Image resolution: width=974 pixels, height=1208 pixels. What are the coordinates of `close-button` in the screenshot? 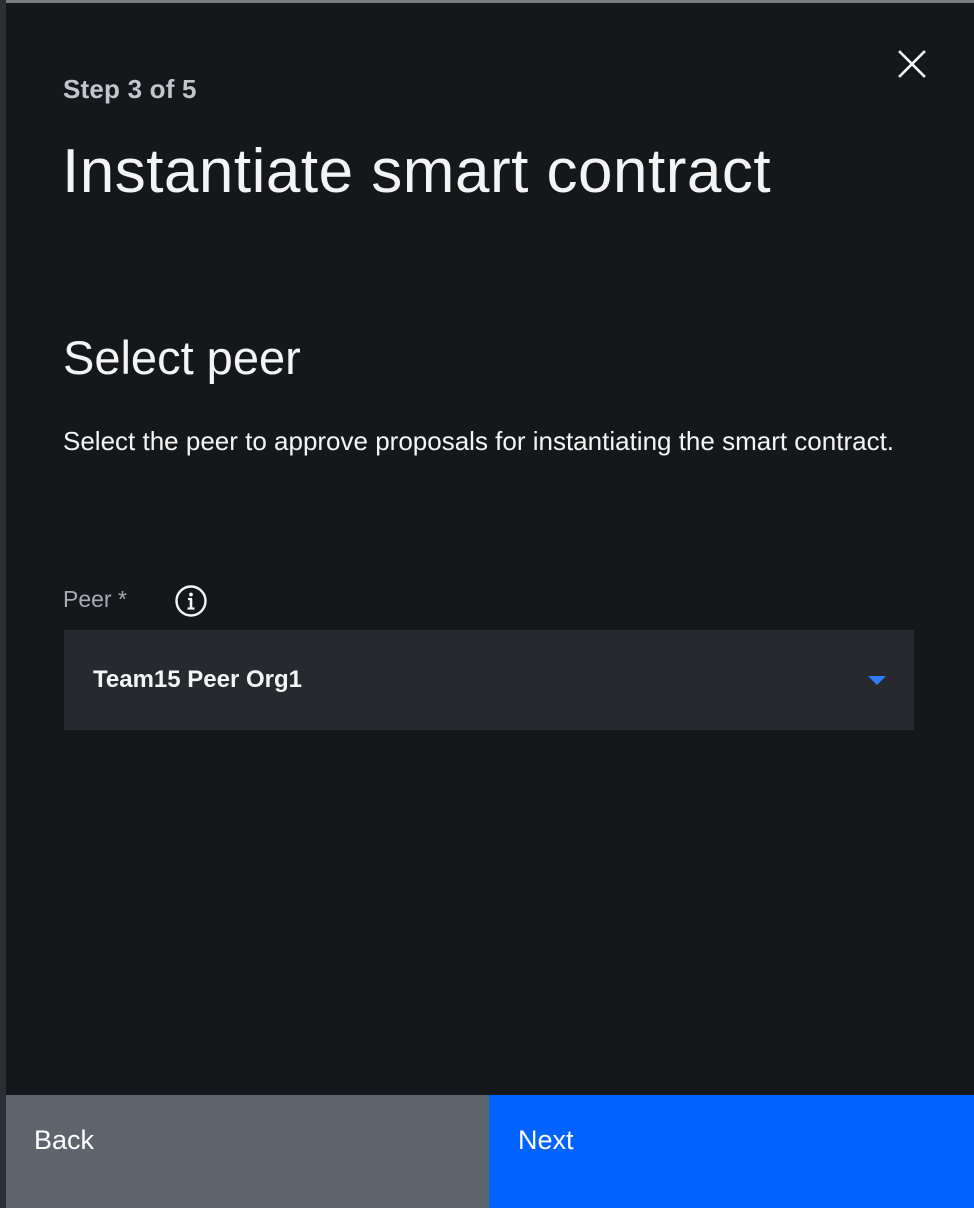 It's located at (912, 64).